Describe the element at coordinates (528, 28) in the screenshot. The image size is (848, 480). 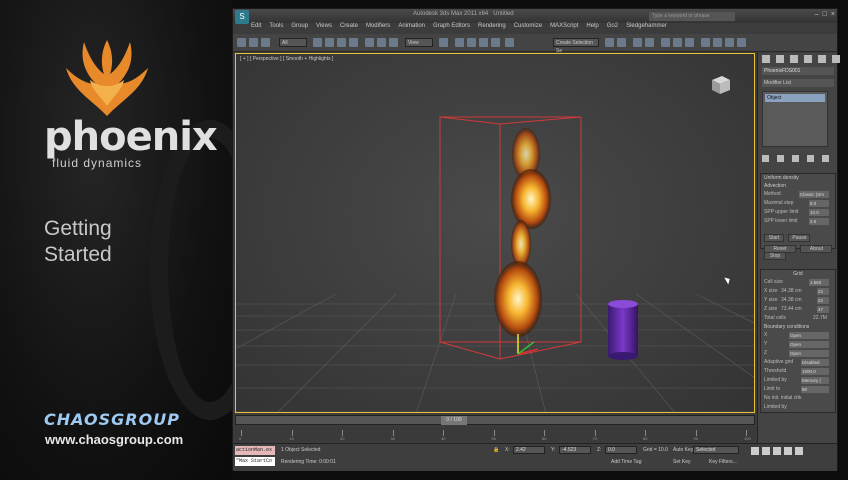
I see `menu-item: Customize` at that location.